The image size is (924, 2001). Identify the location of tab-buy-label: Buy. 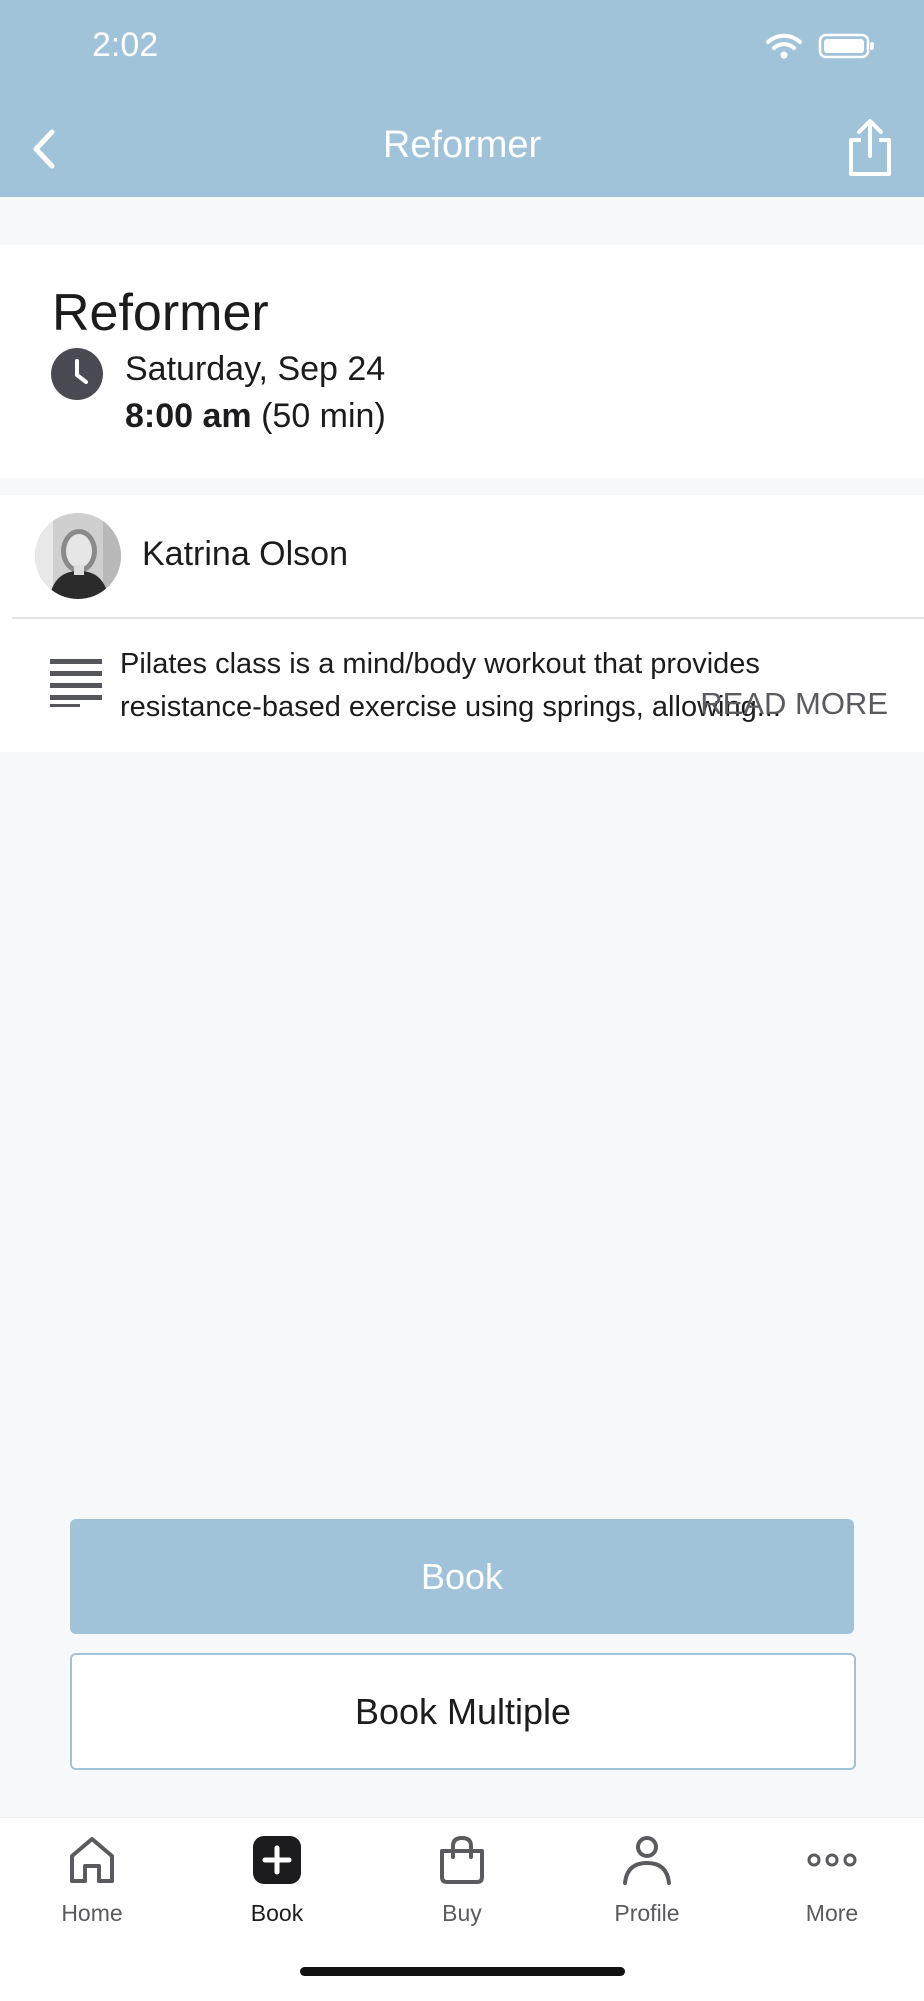
(462, 1913).